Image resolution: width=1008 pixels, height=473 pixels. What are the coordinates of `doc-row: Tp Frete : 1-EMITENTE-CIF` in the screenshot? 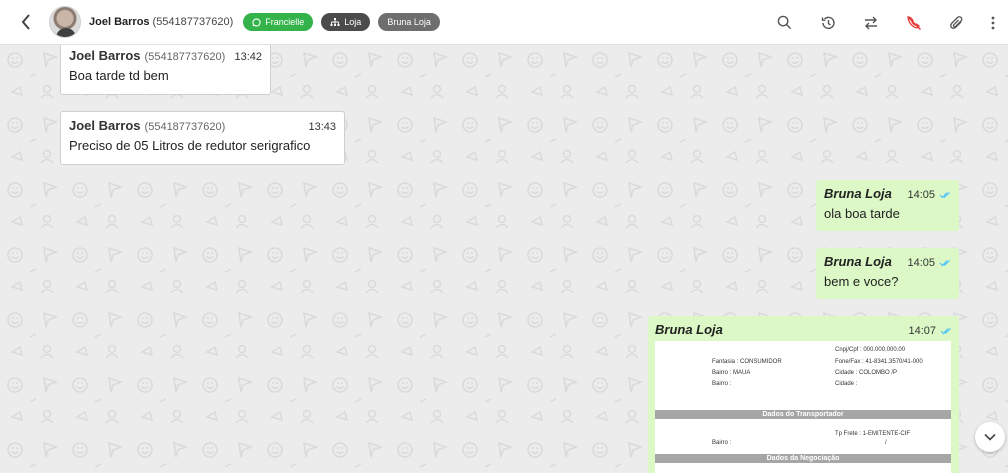 It's located at (873, 434).